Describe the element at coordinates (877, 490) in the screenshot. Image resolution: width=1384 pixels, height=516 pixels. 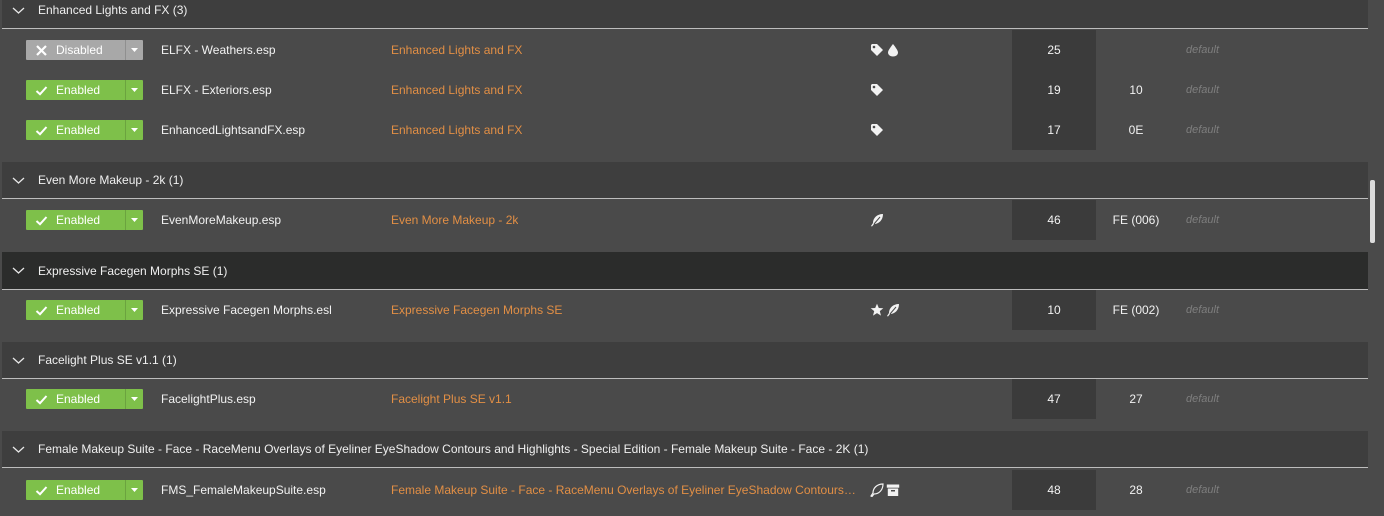
I see `feather-outline-icon` at that location.